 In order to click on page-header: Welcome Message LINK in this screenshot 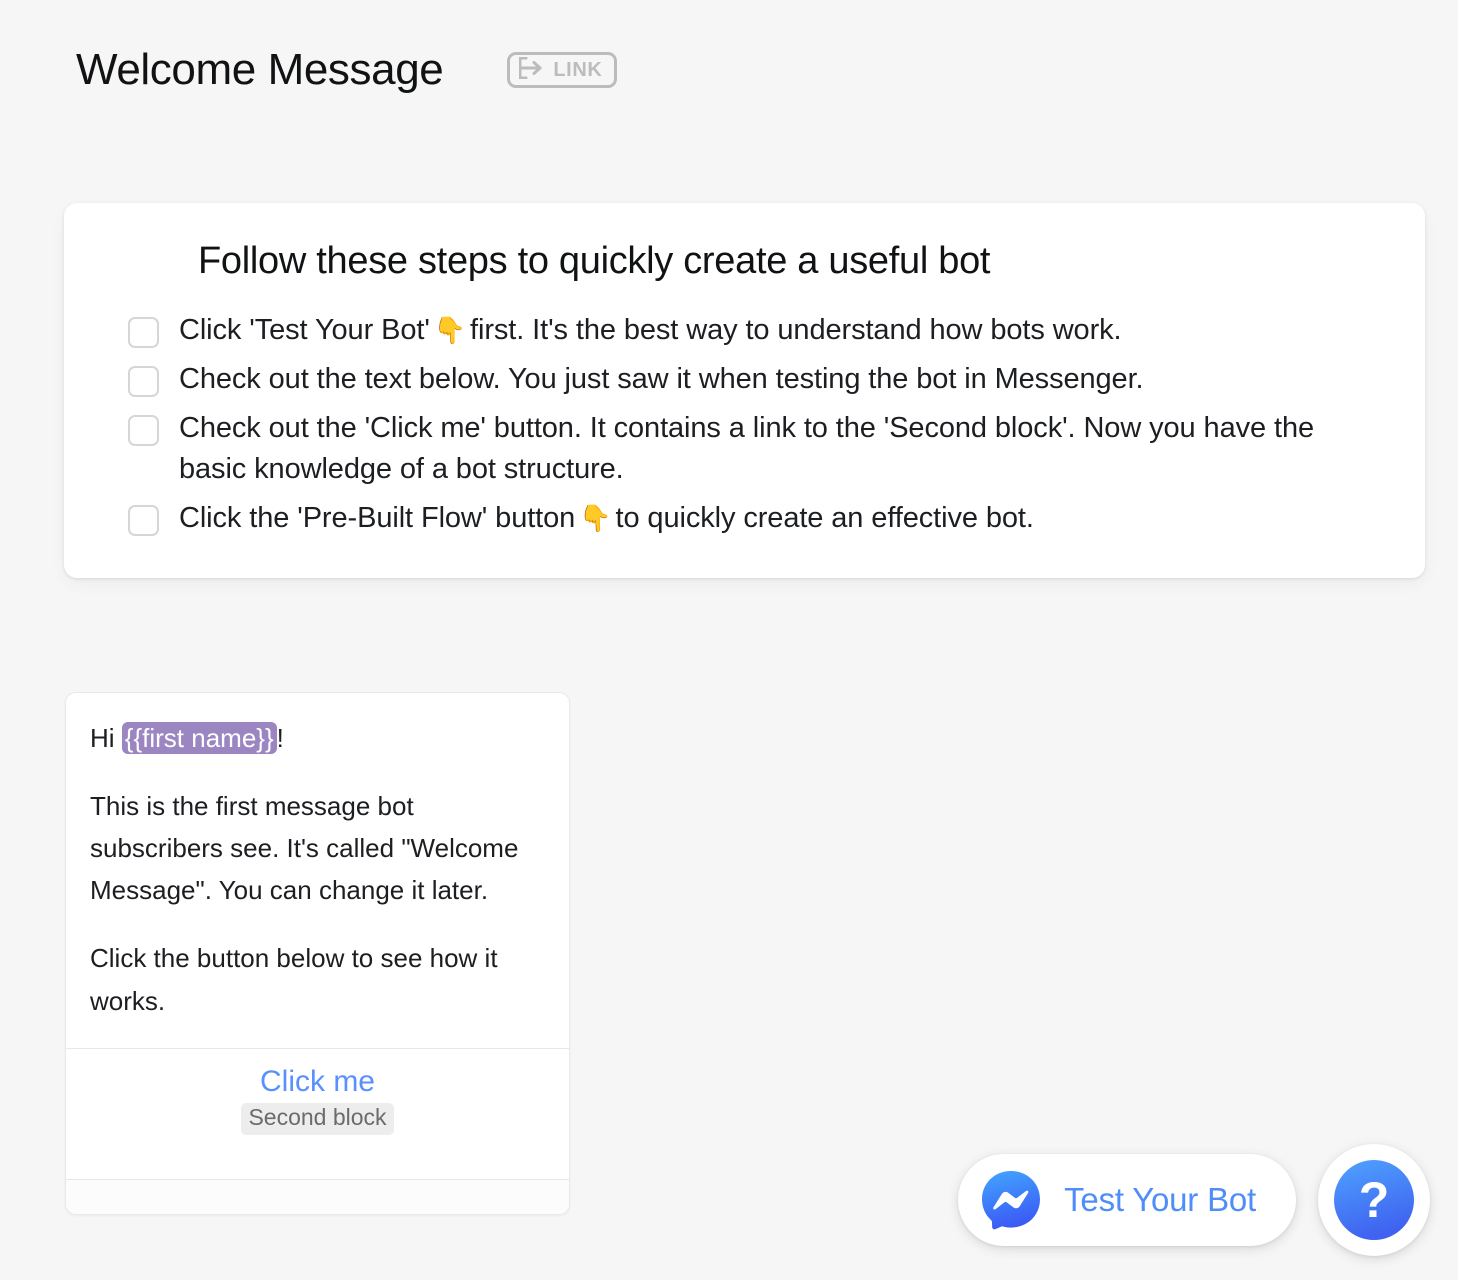, I will do `click(347, 69)`.